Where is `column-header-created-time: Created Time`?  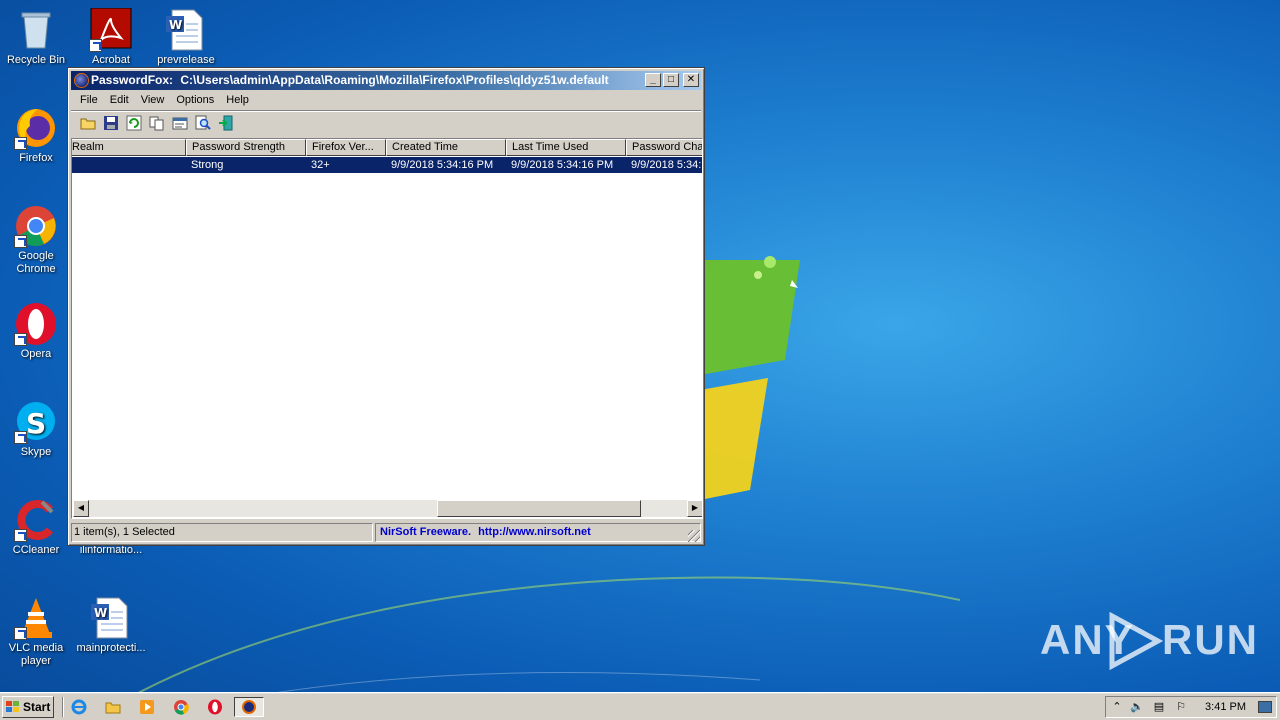 column-header-created-time: Created Time is located at coordinates (446, 147).